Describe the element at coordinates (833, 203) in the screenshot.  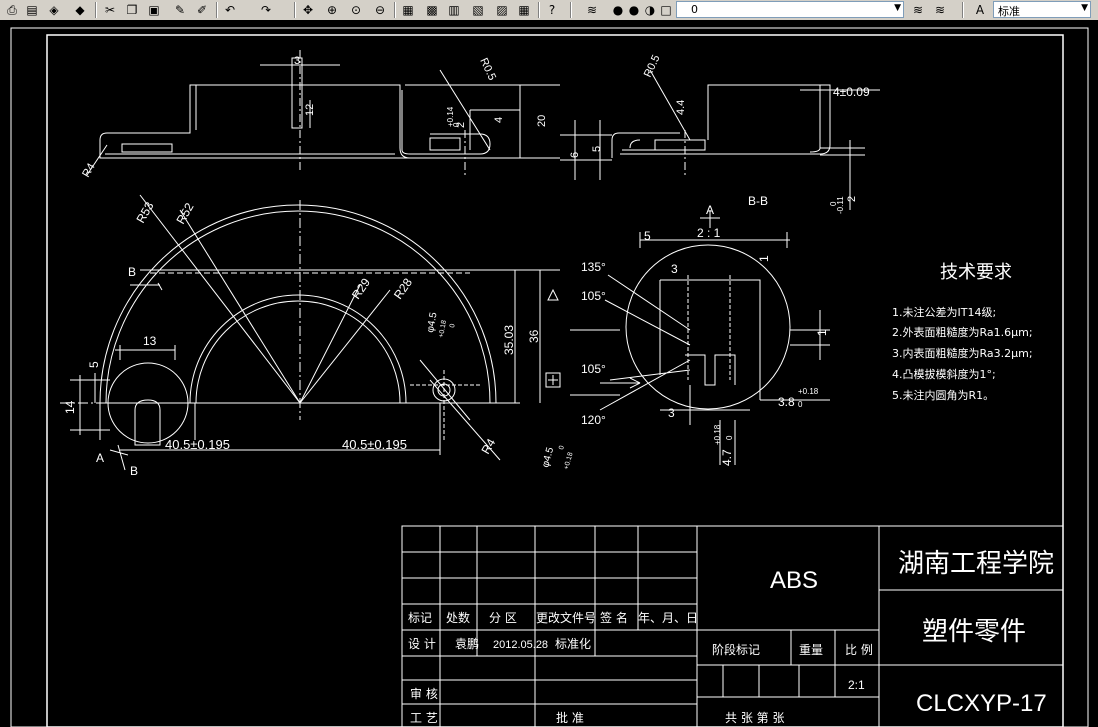
I see `tol2-0: 0` at that location.